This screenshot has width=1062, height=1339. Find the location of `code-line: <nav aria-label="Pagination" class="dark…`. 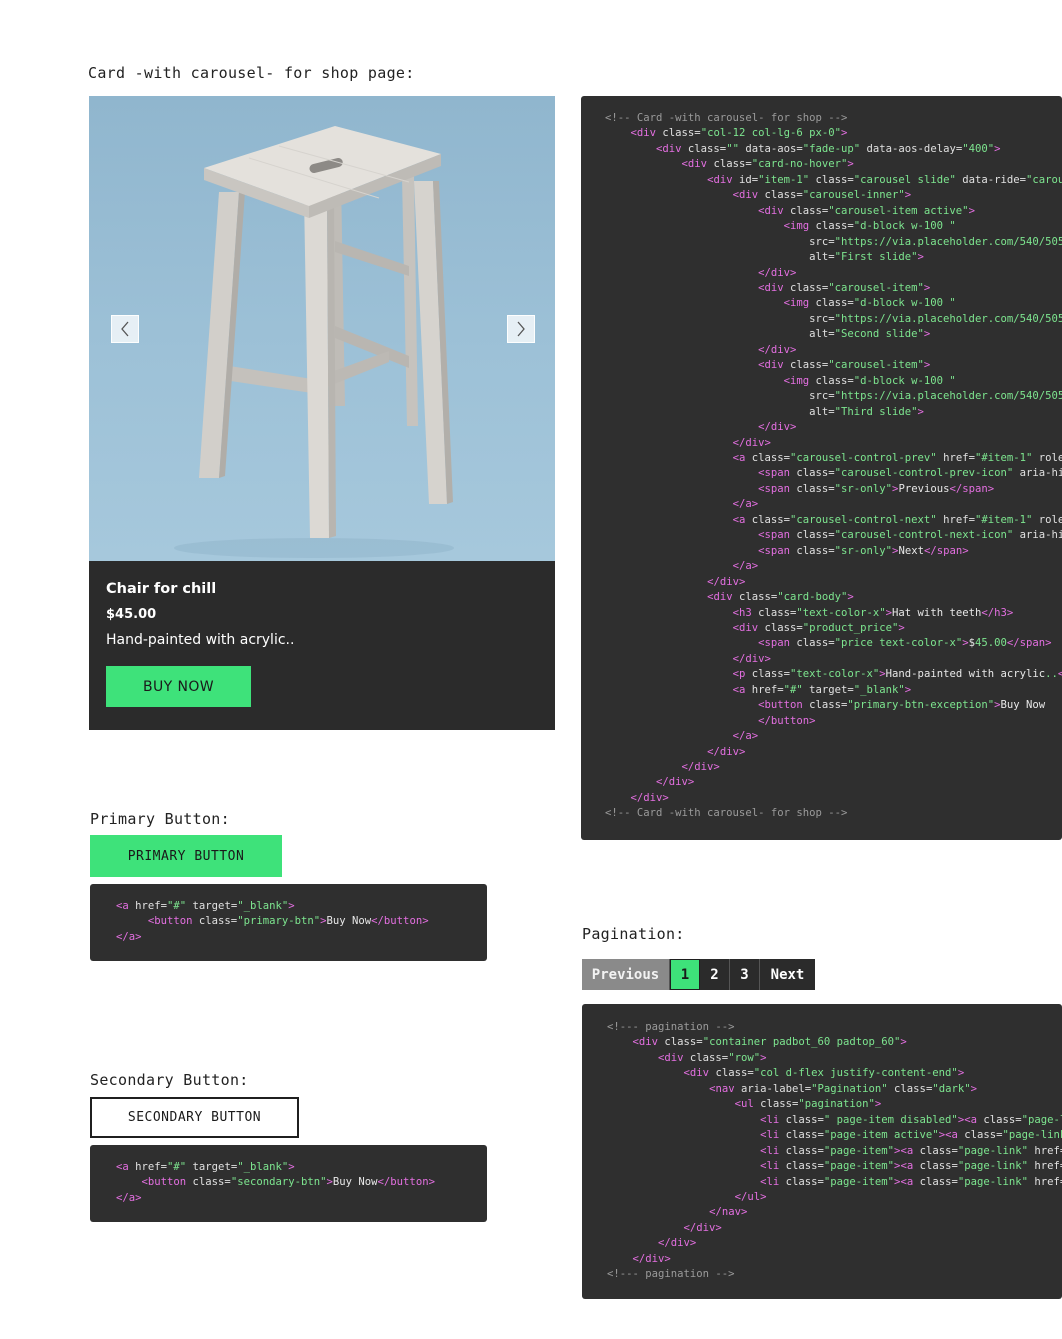

code-line: <nav aria-label="Pagination" class="dark… is located at coordinates (843, 1088).